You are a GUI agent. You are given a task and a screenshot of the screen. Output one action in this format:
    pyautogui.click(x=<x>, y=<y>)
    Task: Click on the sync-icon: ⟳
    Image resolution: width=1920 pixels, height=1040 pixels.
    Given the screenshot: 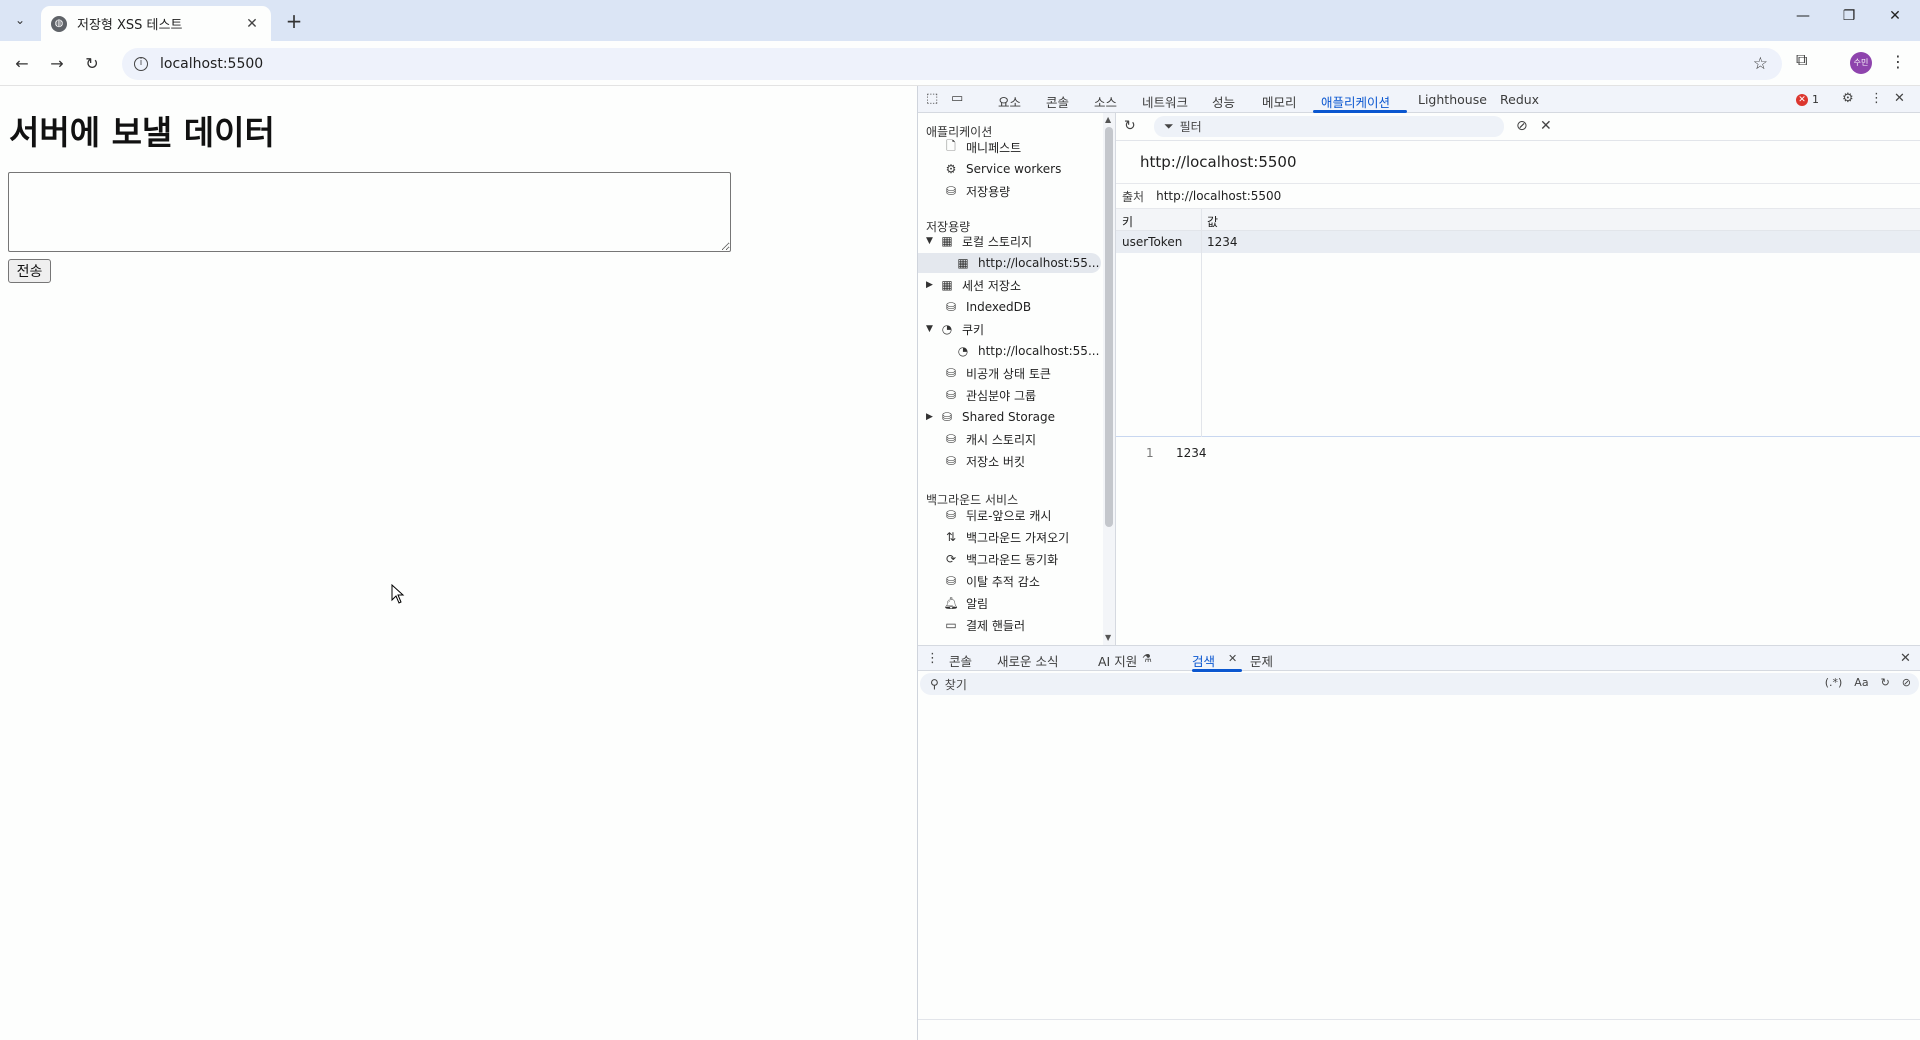 What is the action you would take?
    pyautogui.click(x=951, y=559)
    